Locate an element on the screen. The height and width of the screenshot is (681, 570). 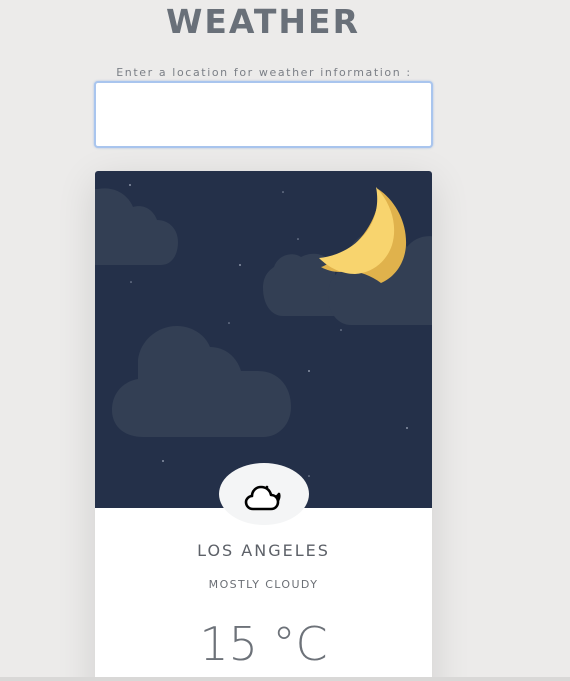
bottom-divider is located at coordinates (285, 679).